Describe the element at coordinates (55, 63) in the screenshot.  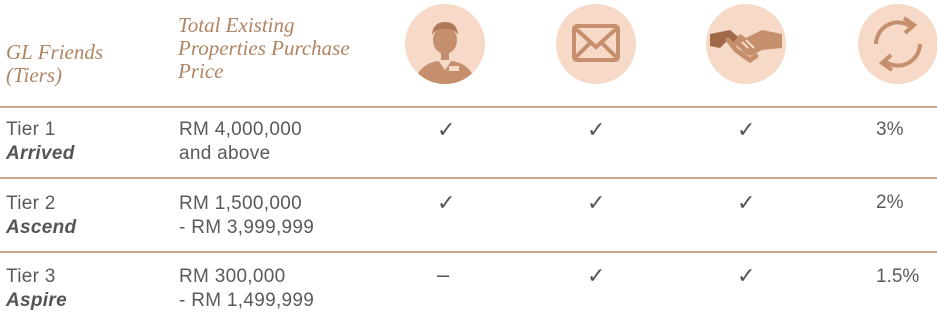
I see `tier-column-header: GL Friends (Tiers)` at that location.